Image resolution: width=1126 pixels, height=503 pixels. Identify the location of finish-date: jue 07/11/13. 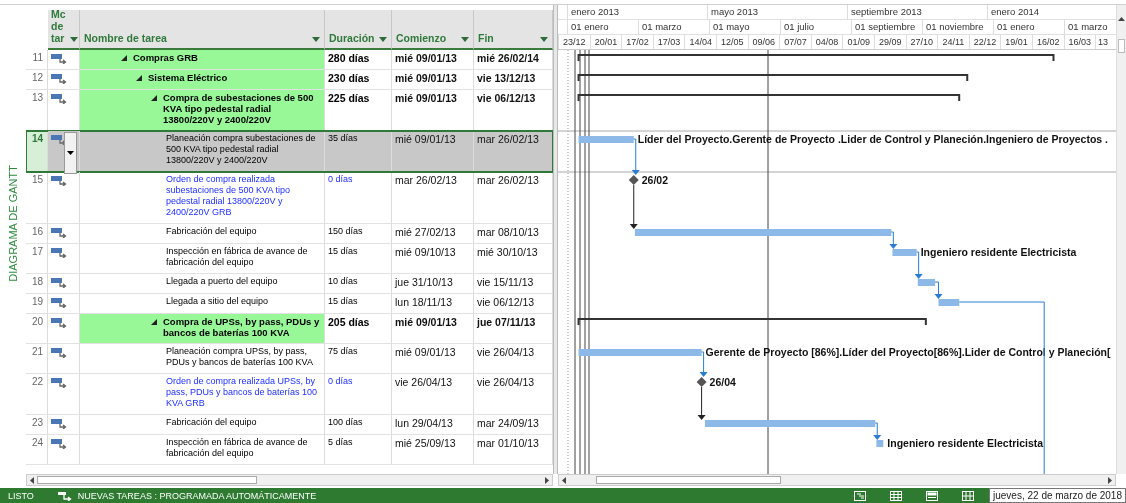
(506, 322).